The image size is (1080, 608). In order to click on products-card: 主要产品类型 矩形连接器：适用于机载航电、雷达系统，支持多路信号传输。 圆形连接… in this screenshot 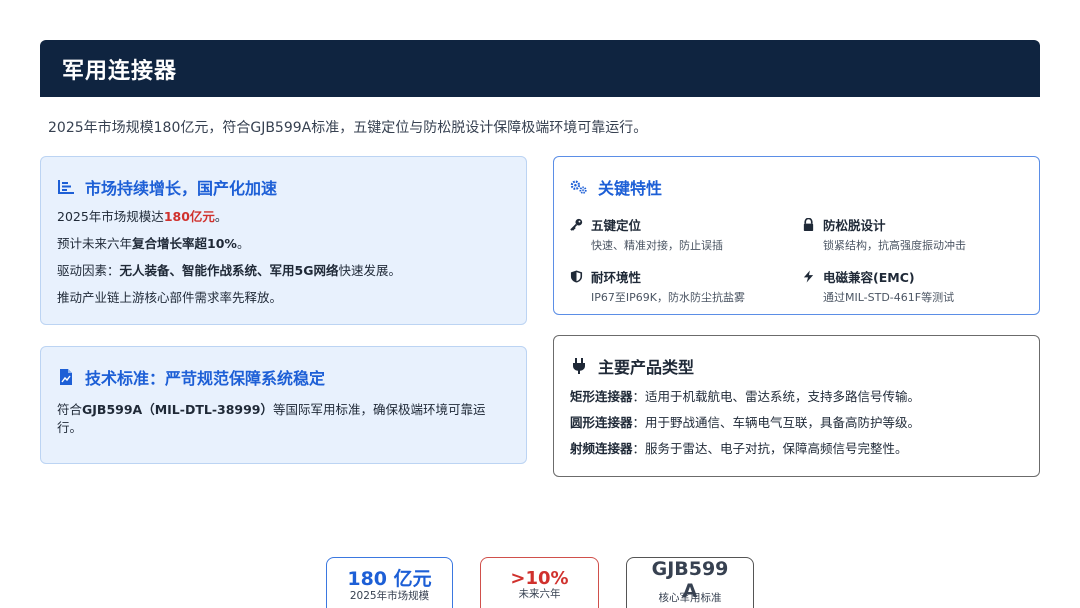, I will do `click(796, 406)`.